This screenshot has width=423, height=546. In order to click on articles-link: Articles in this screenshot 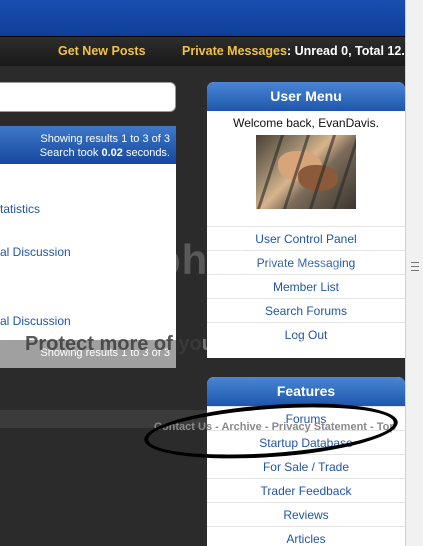, I will do `click(306, 536)`.